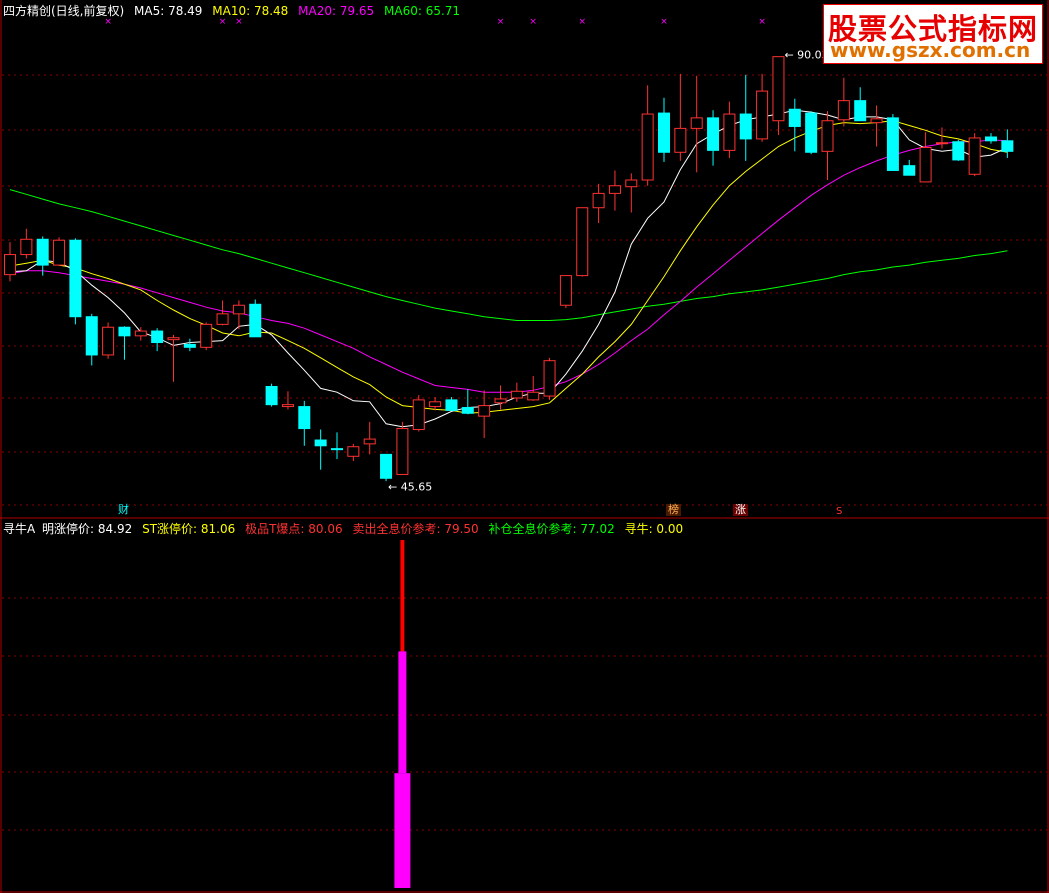  What do you see at coordinates (673, 510) in the screenshot?
I see `event-tag-bang: 榜` at bounding box center [673, 510].